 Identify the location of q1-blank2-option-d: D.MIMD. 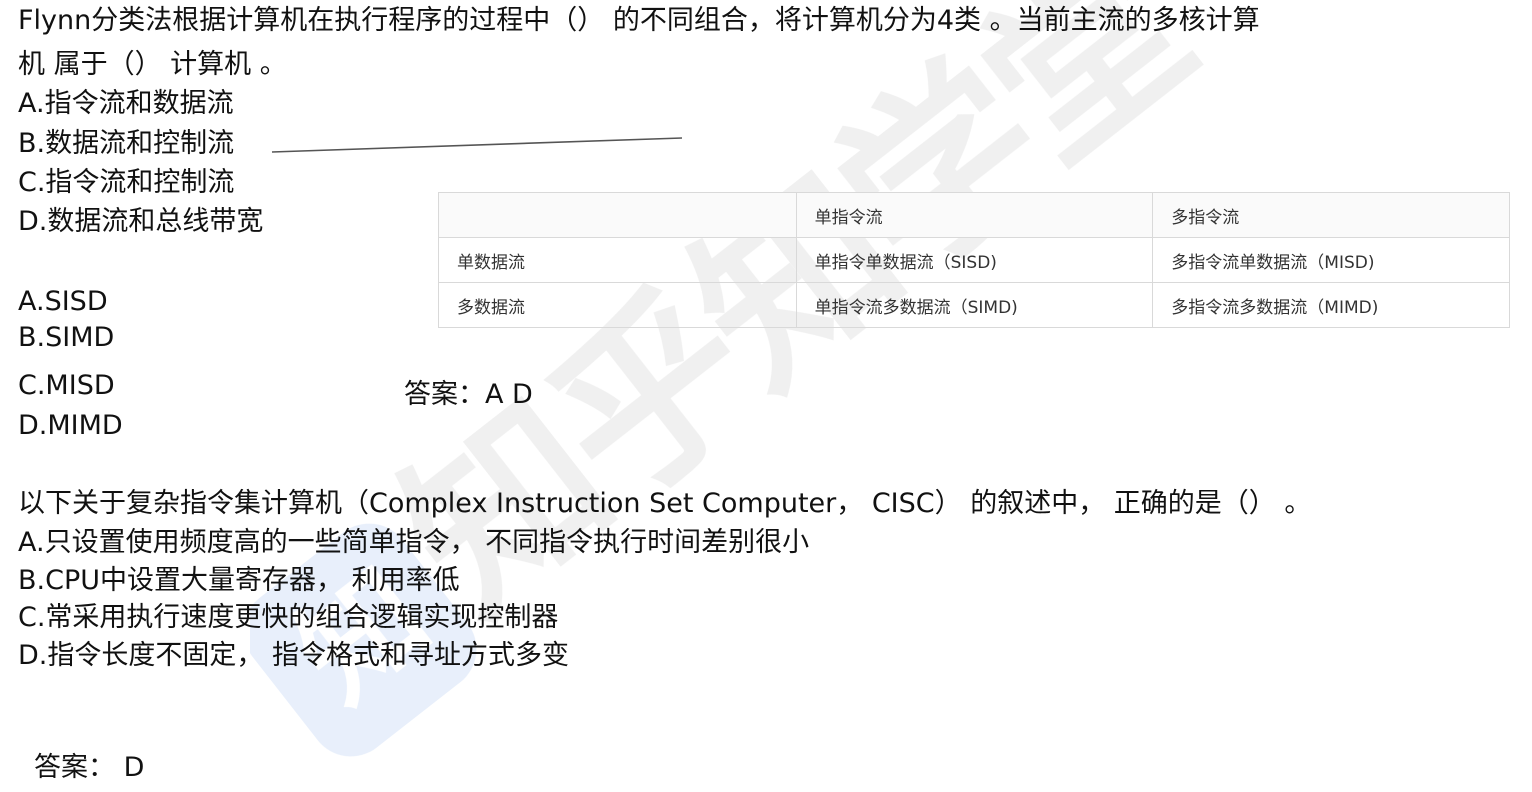
(70, 425).